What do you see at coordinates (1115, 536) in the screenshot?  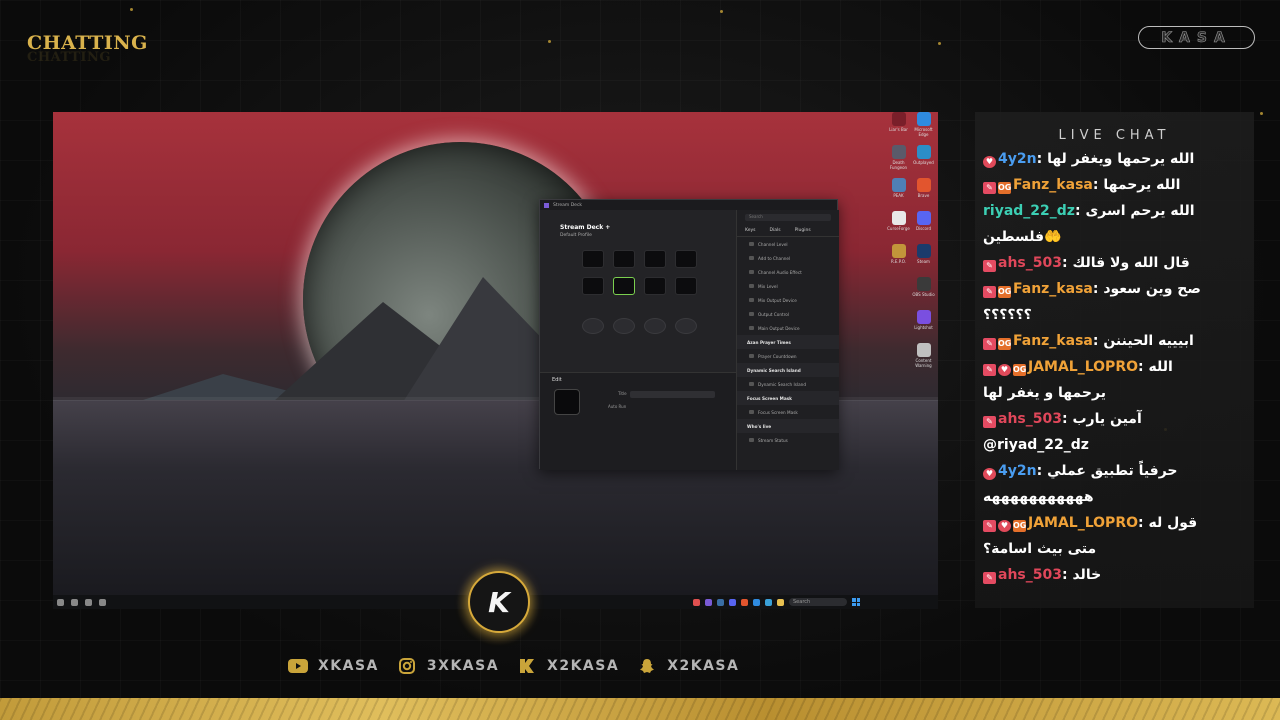 I see `chat-message: ✎ ♥ OG JAMAL_LOPRO: قول له متى بيث اسامة؟` at bounding box center [1115, 536].